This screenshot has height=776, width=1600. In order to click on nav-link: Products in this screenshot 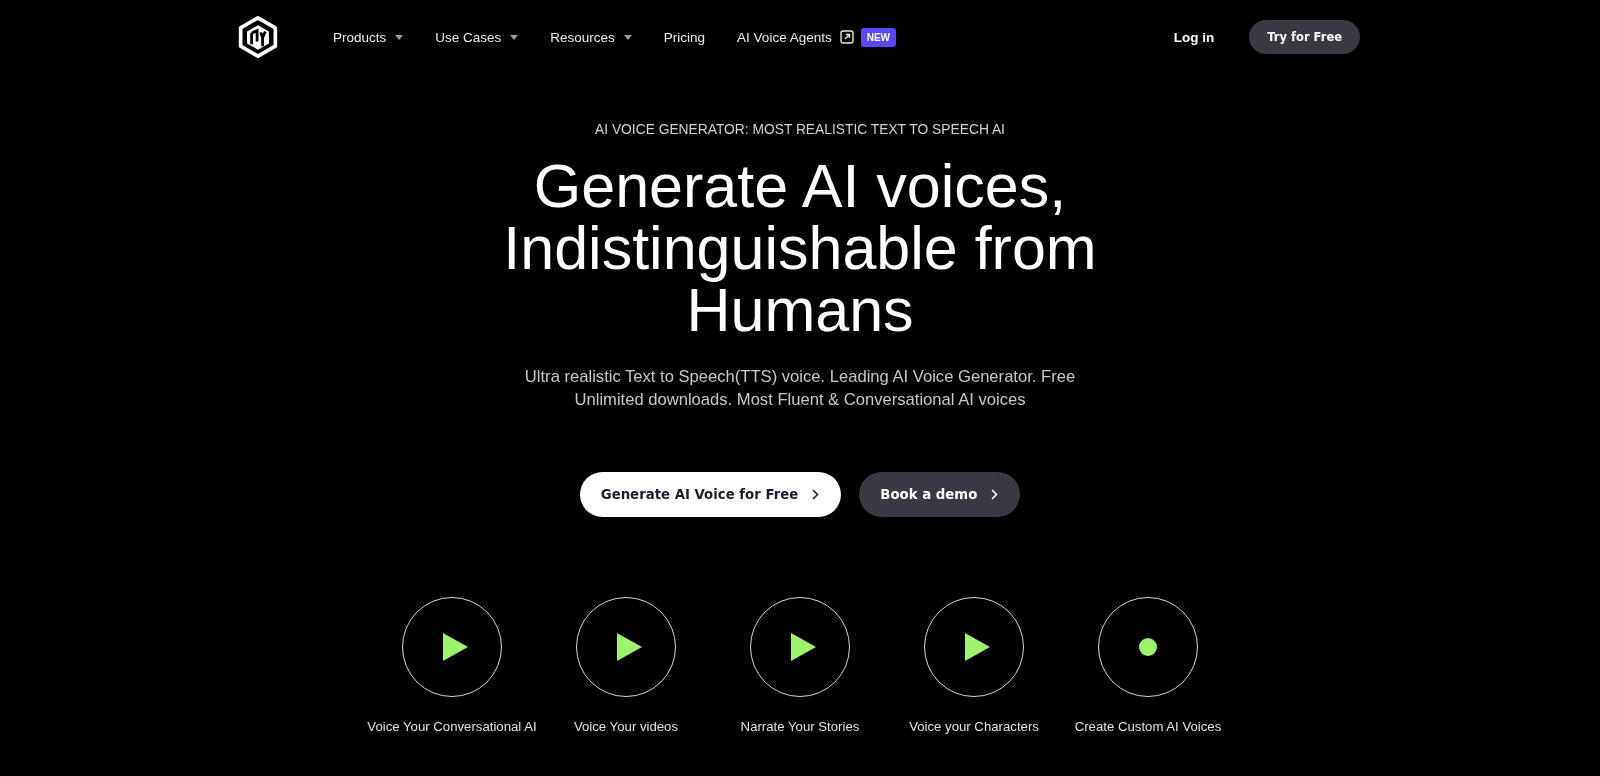, I will do `click(368, 37)`.